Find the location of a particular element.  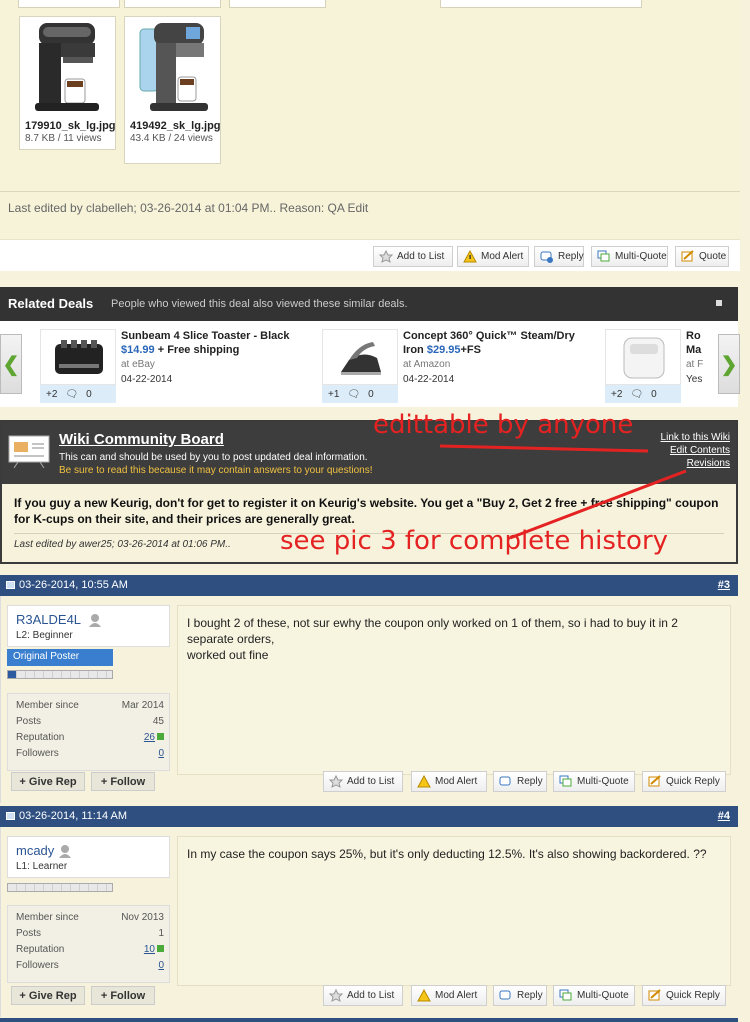

user-card: R3ALDE4L L2: Beginner is located at coordinates (88, 626).